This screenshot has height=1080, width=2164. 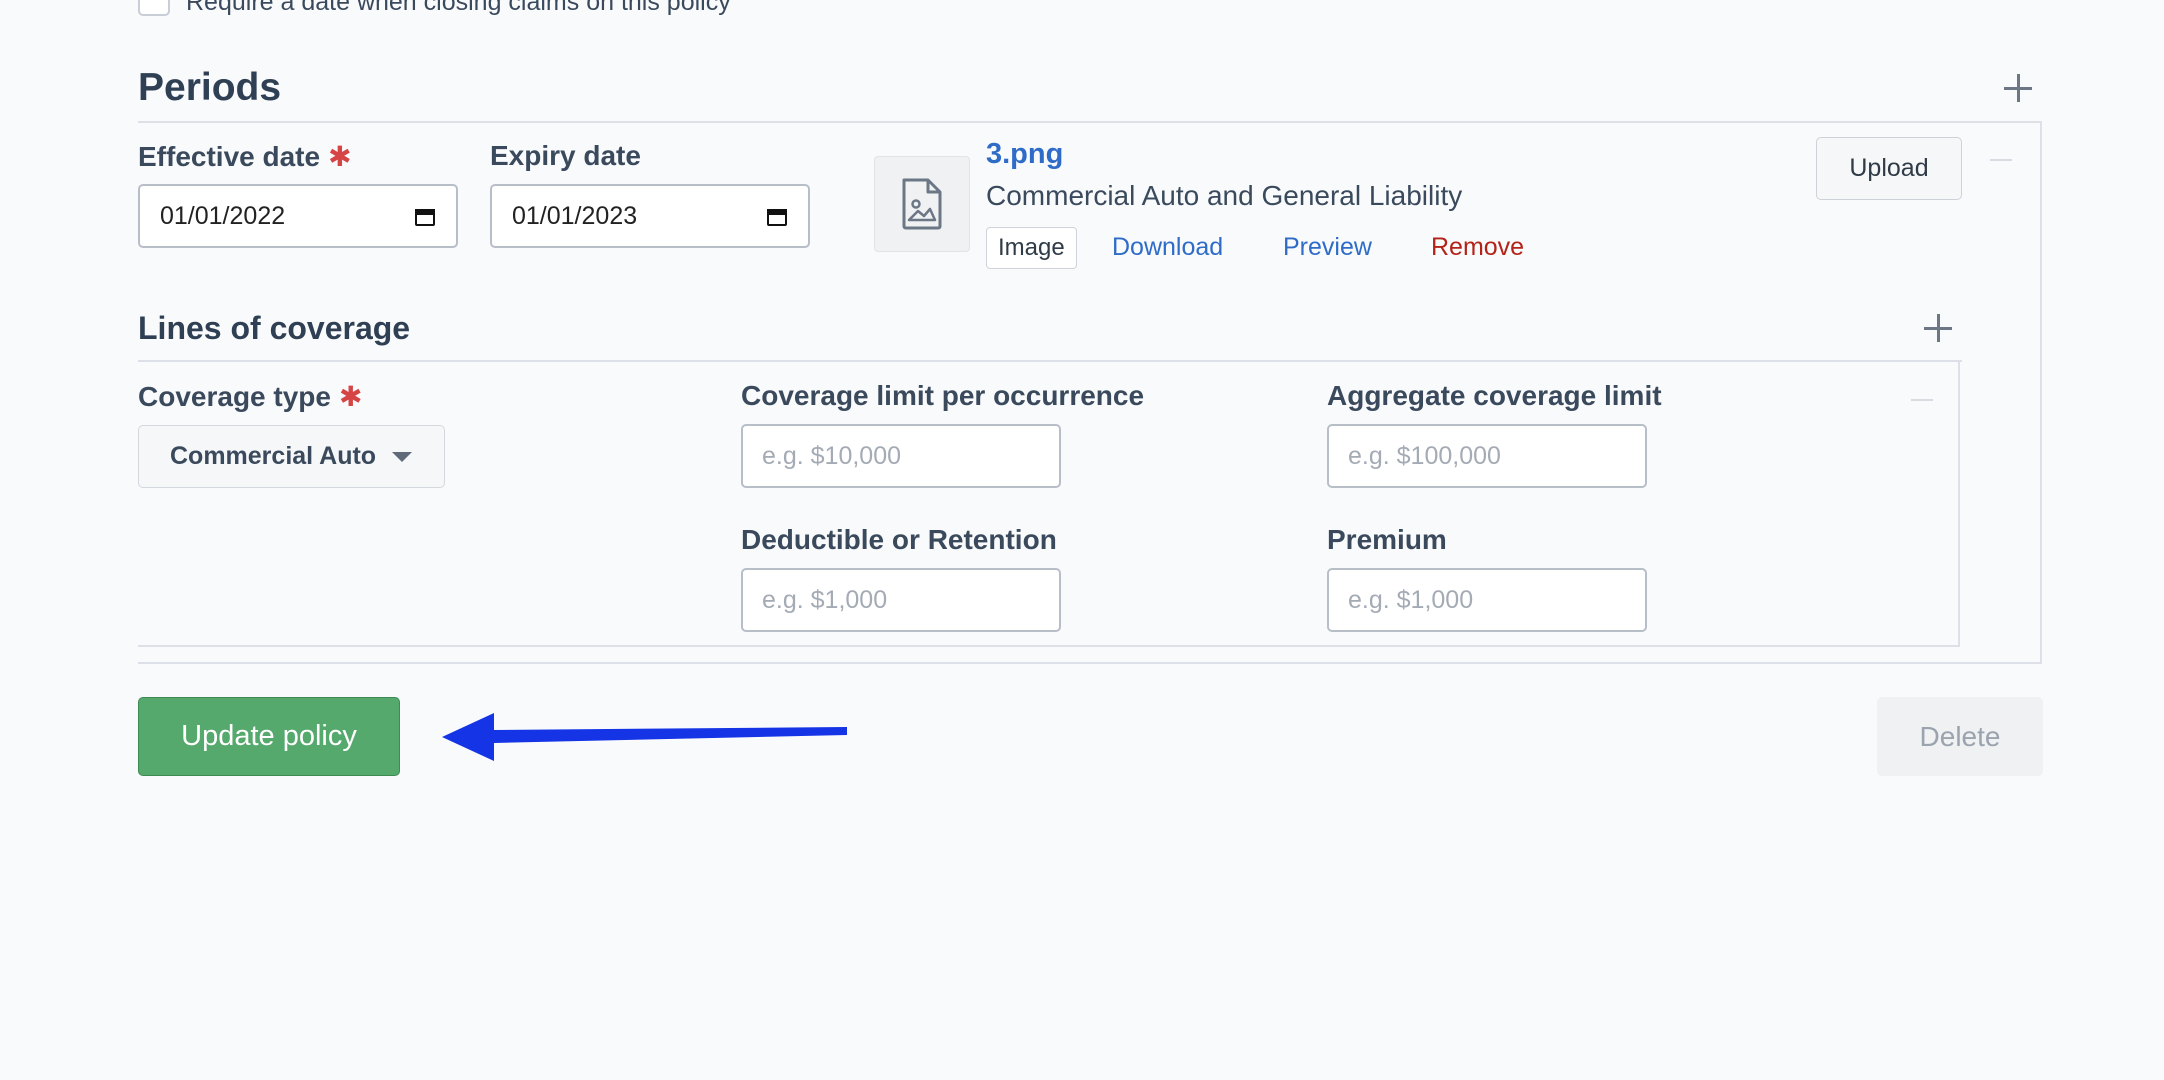 What do you see at coordinates (229, 156) in the screenshot?
I see `effective-date-label-text: Effective date` at bounding box center [229, 156].